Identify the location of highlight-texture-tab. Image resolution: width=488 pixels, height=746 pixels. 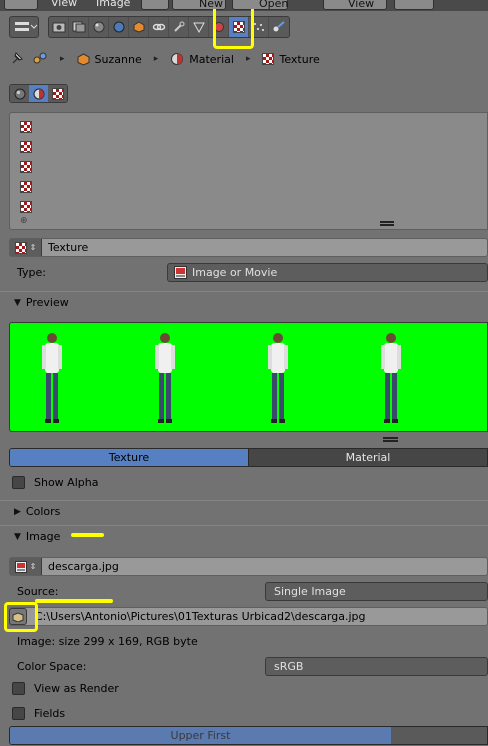
(233, 29).